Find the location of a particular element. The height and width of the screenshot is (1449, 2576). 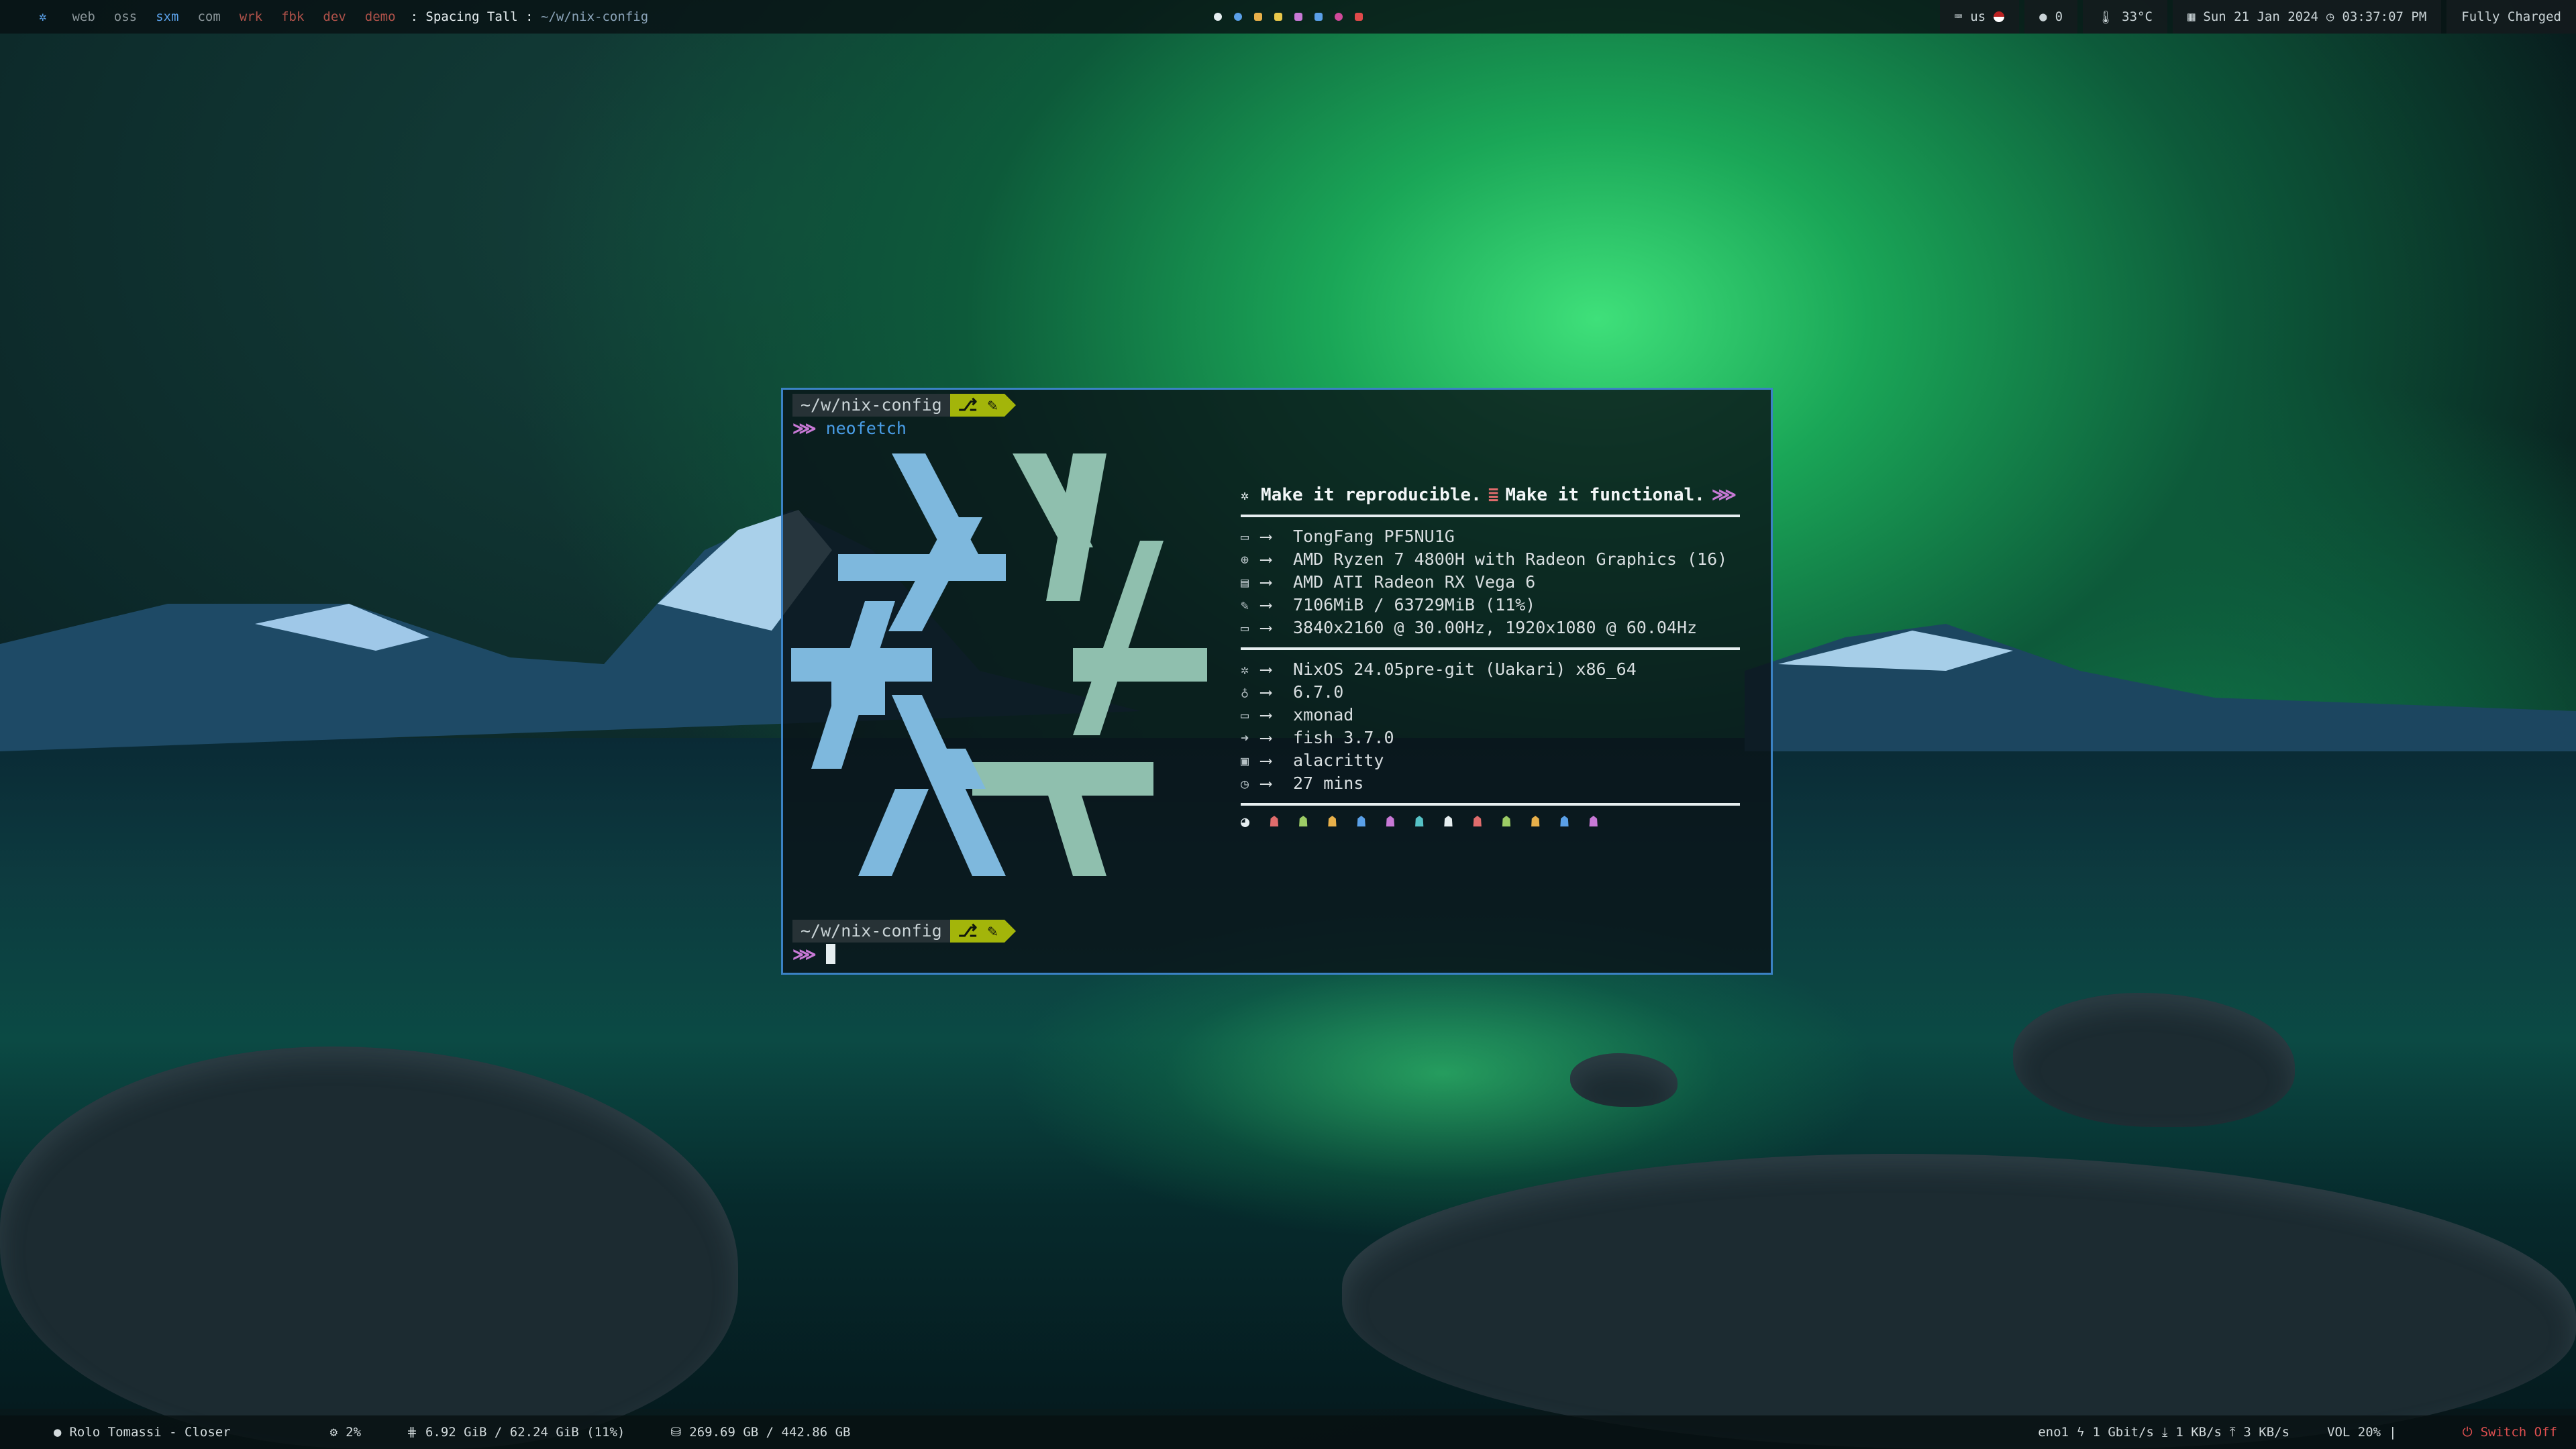

command-line: ⋙ neofetch is located at coordinates (849, 428).